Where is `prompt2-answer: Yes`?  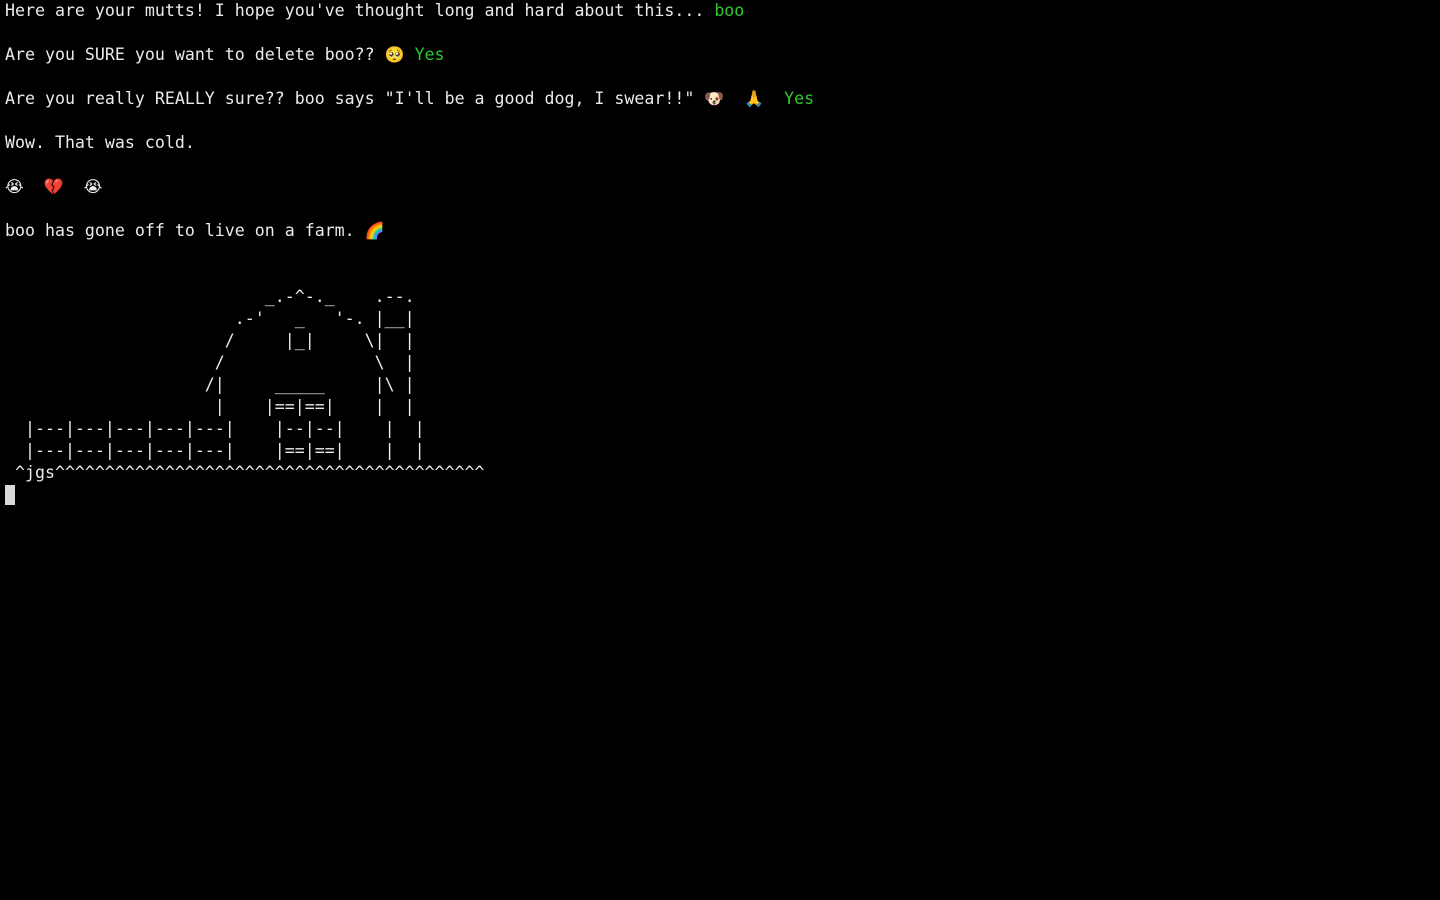 prompt2-answer: Yes is located at coordinates (429, 54).